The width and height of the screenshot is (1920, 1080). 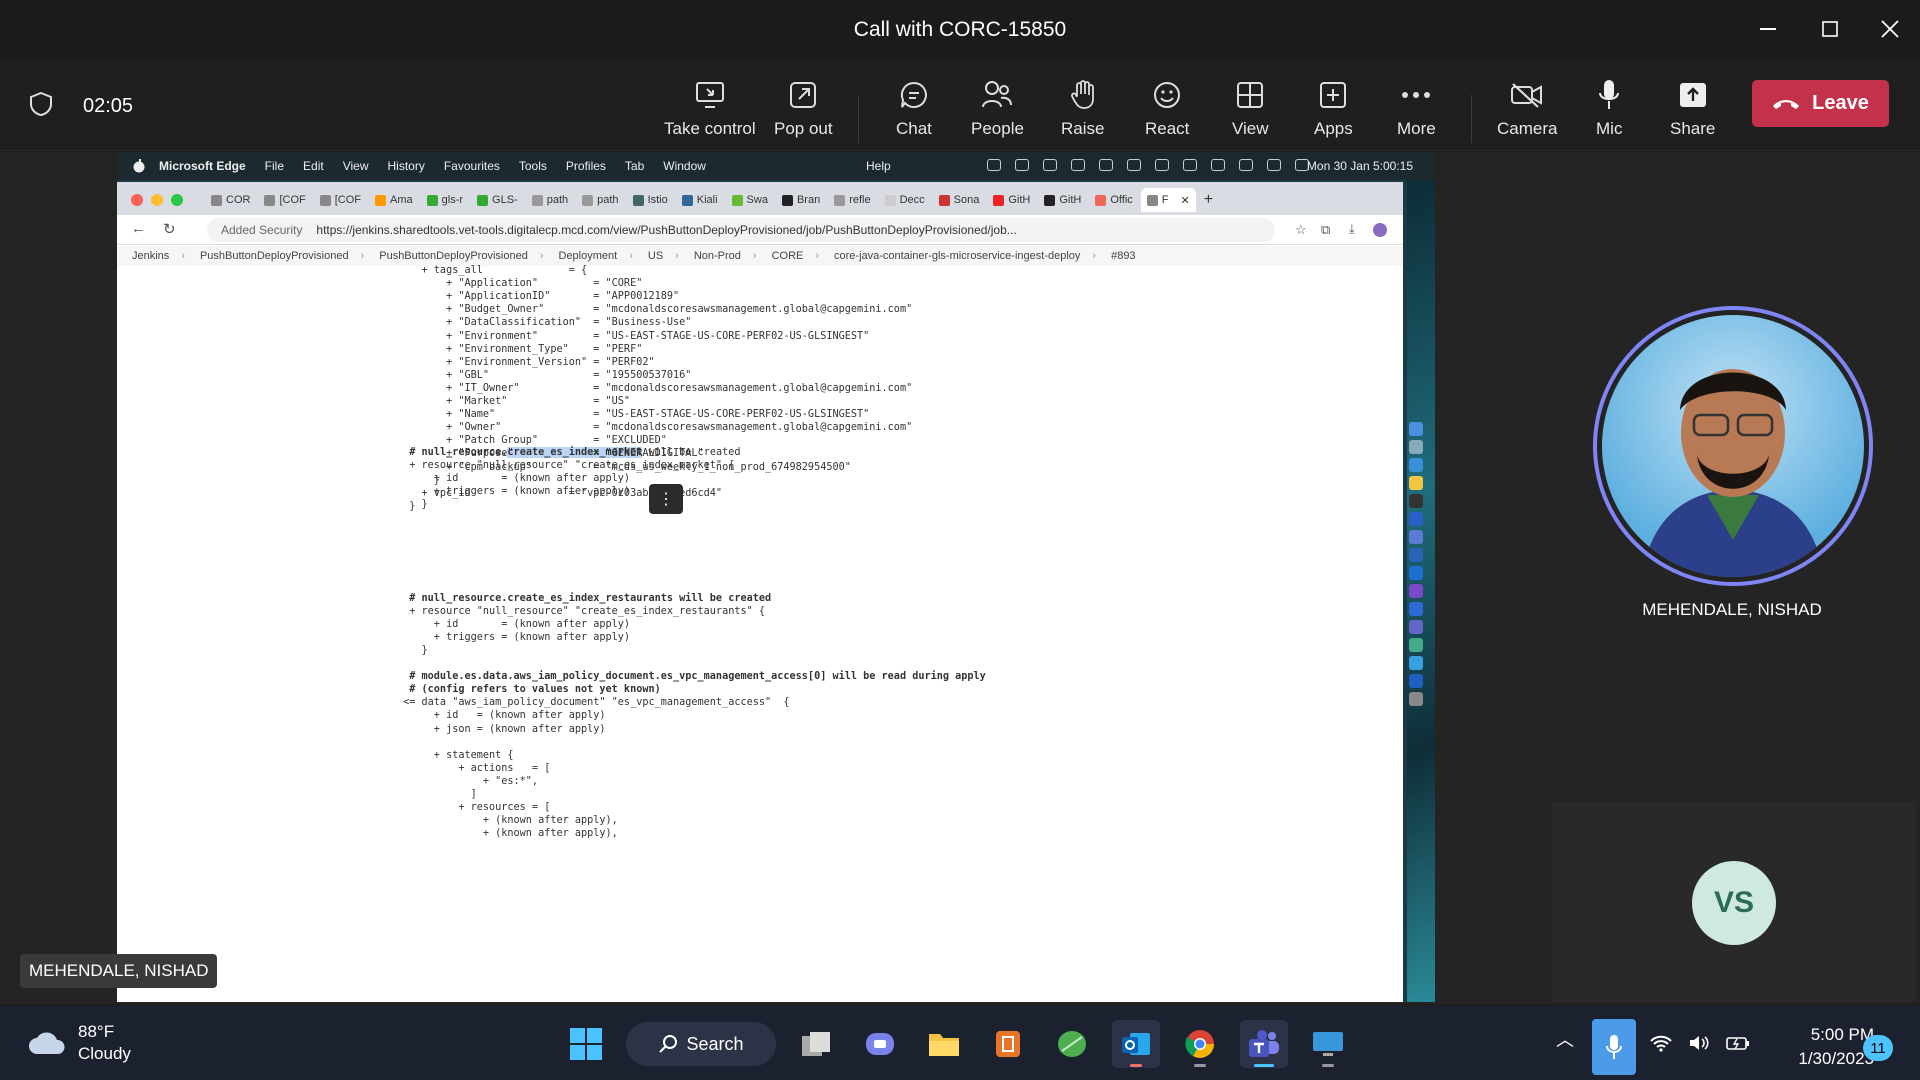 What do you see at coordinates (1733, 446) in the screenshot?
I see `participant-avatar` at bounding box center [1733, 446].